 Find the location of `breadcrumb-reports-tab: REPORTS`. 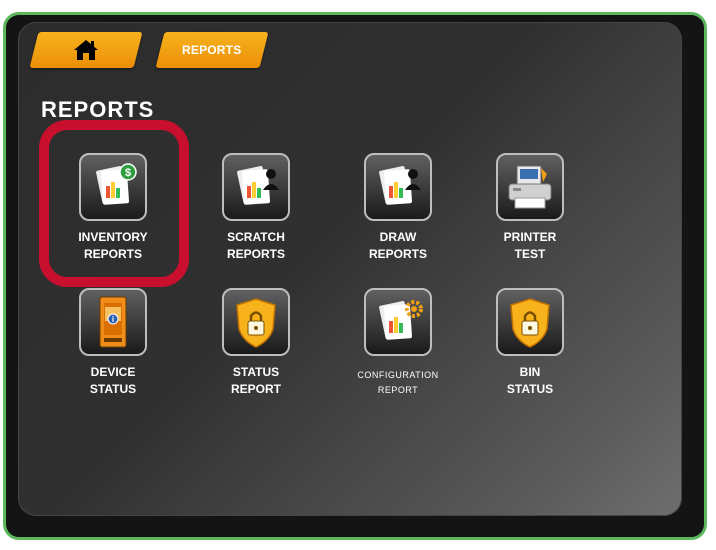

breadcrumb-reports-tab: REPORTS is located at coordinates (212, 50).